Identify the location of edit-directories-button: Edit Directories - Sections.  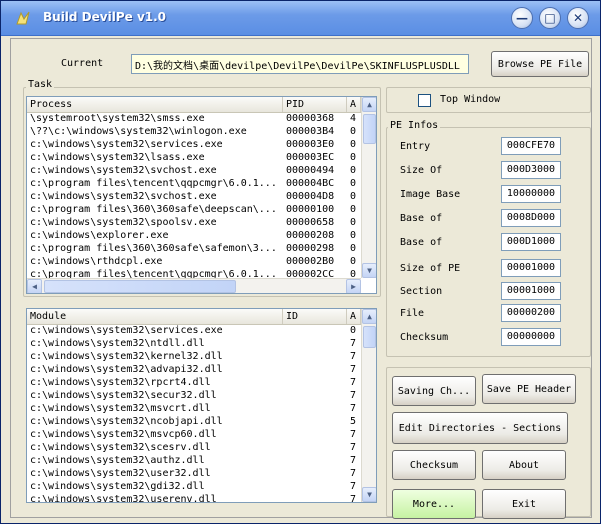
(480, 428).